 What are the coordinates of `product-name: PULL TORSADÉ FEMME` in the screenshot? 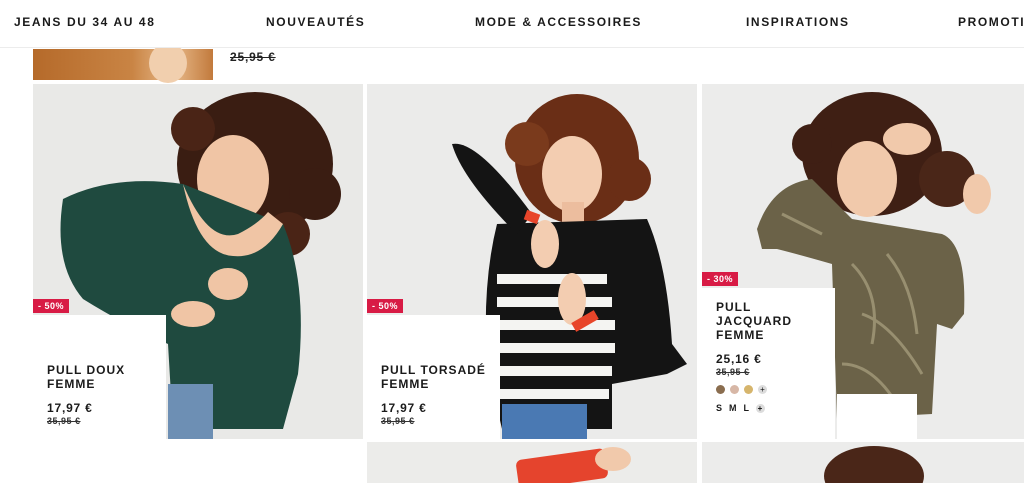 It's located at (433, 377).